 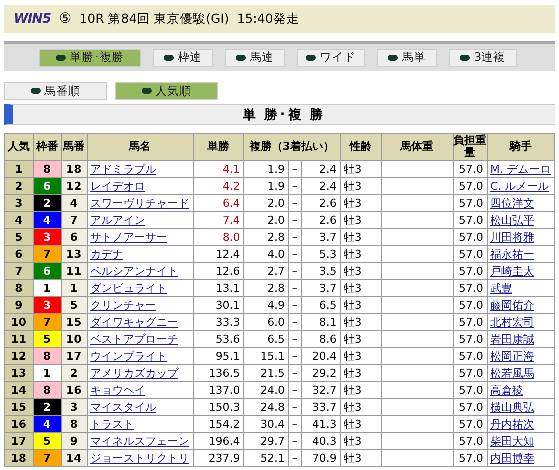 I want to click on table-cell: 4.2, so click(x=218, y=186).